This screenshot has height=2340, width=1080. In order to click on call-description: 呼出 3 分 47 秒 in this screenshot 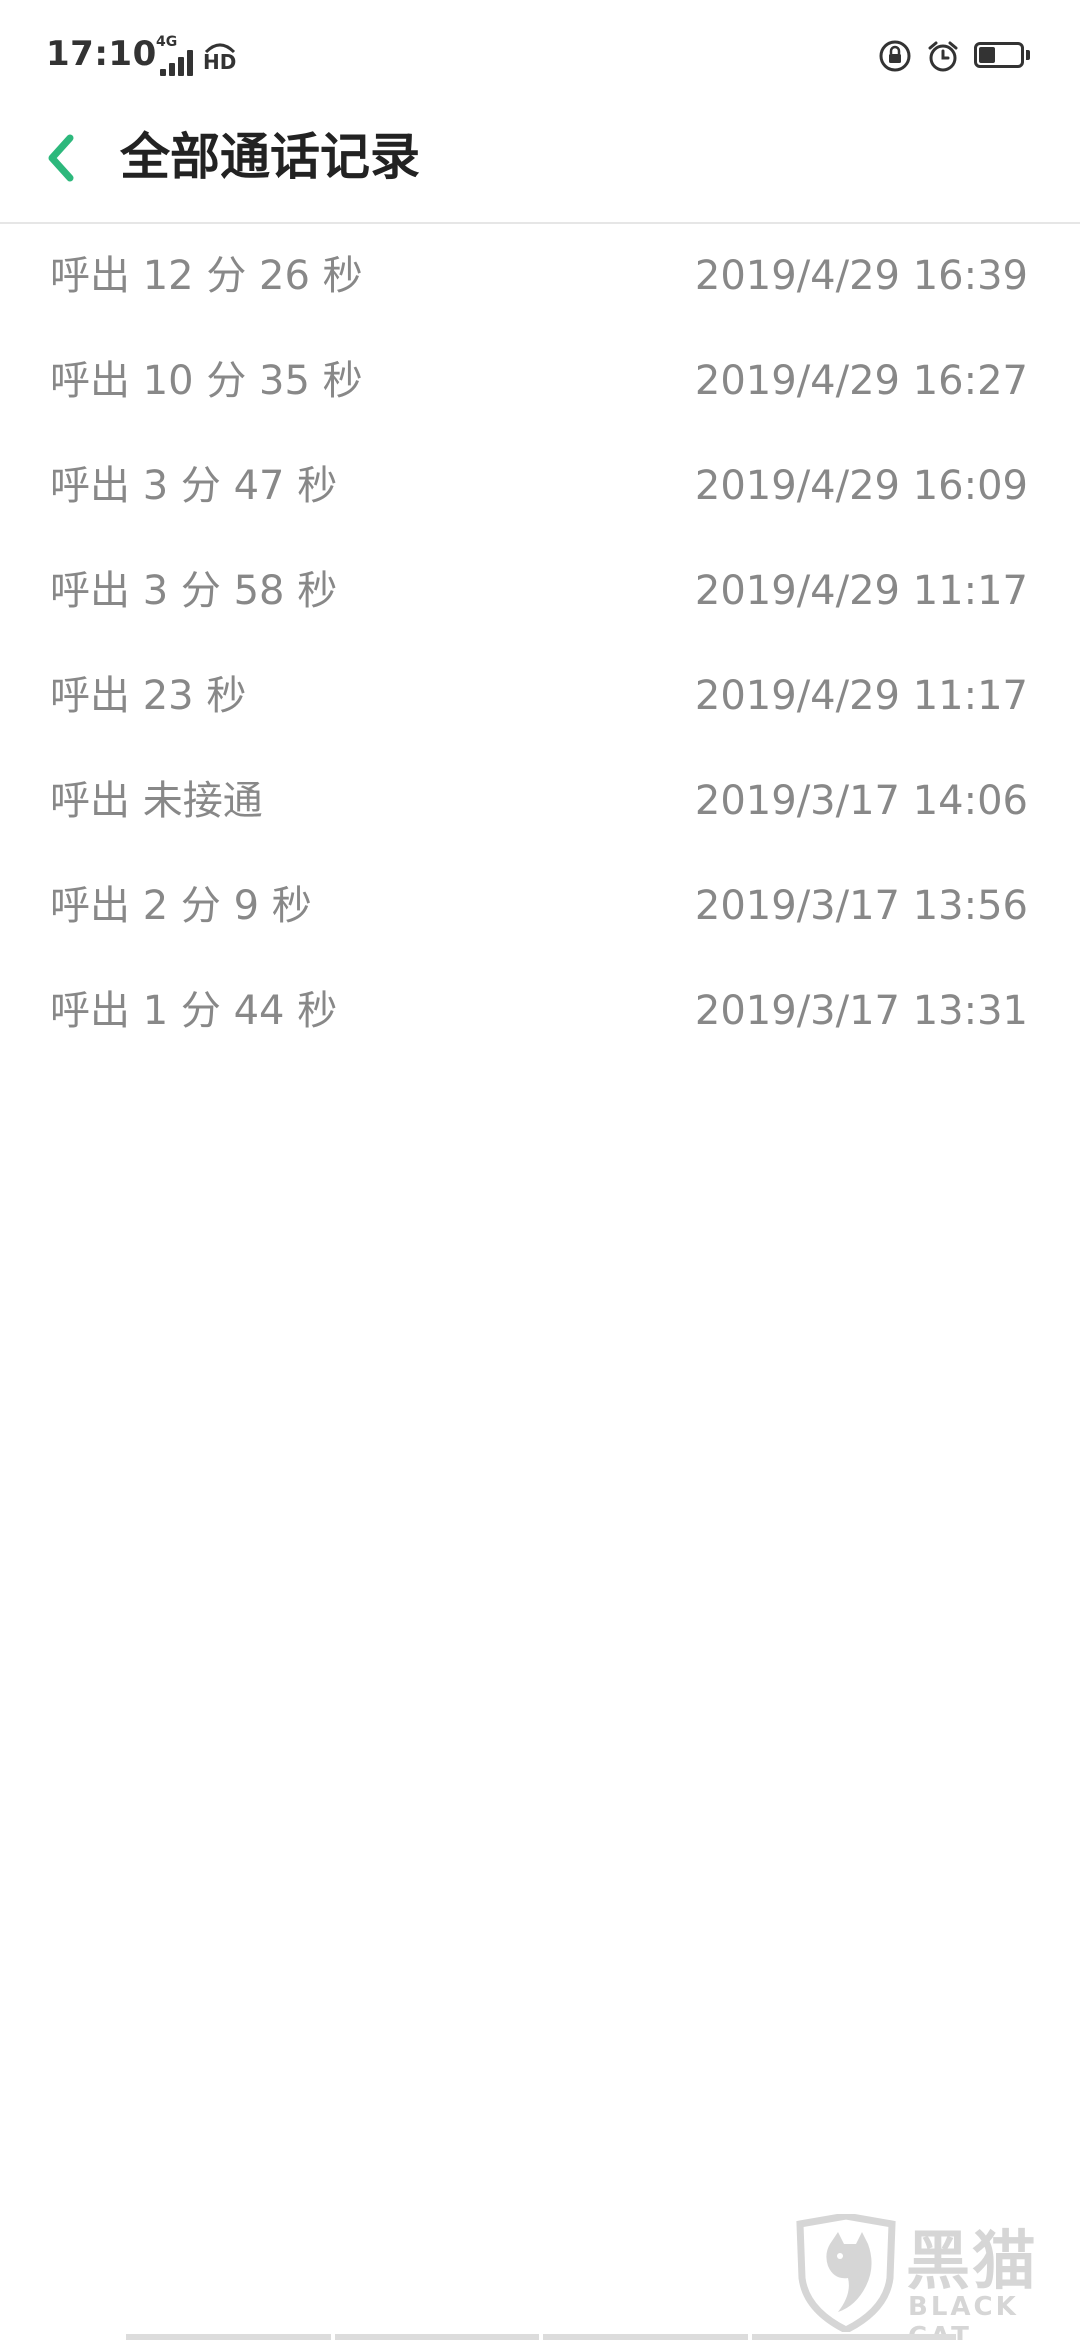, I will do `click(194, 486)`.